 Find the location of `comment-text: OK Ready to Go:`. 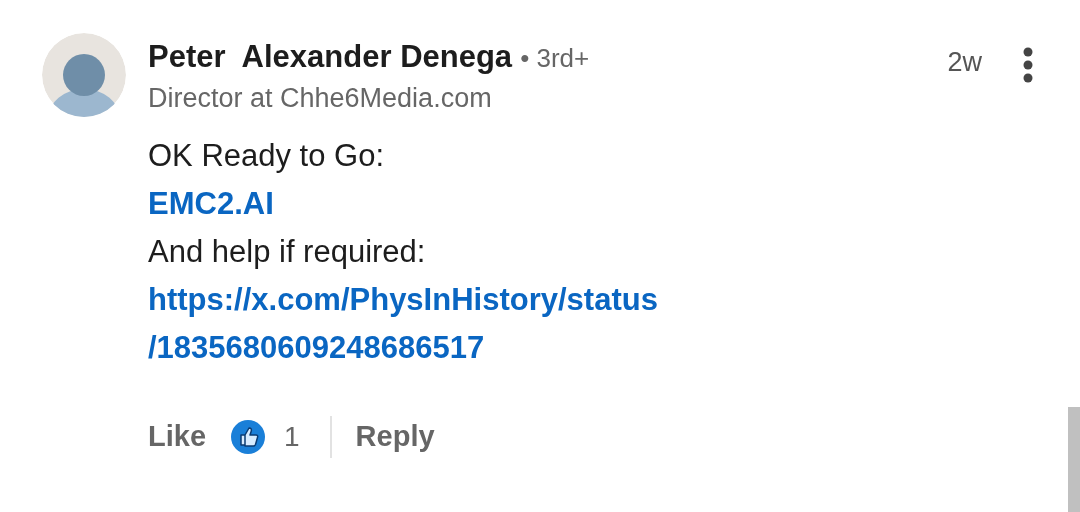

comment-text: OK Ready to Go: is located at coordinates (266, 156).